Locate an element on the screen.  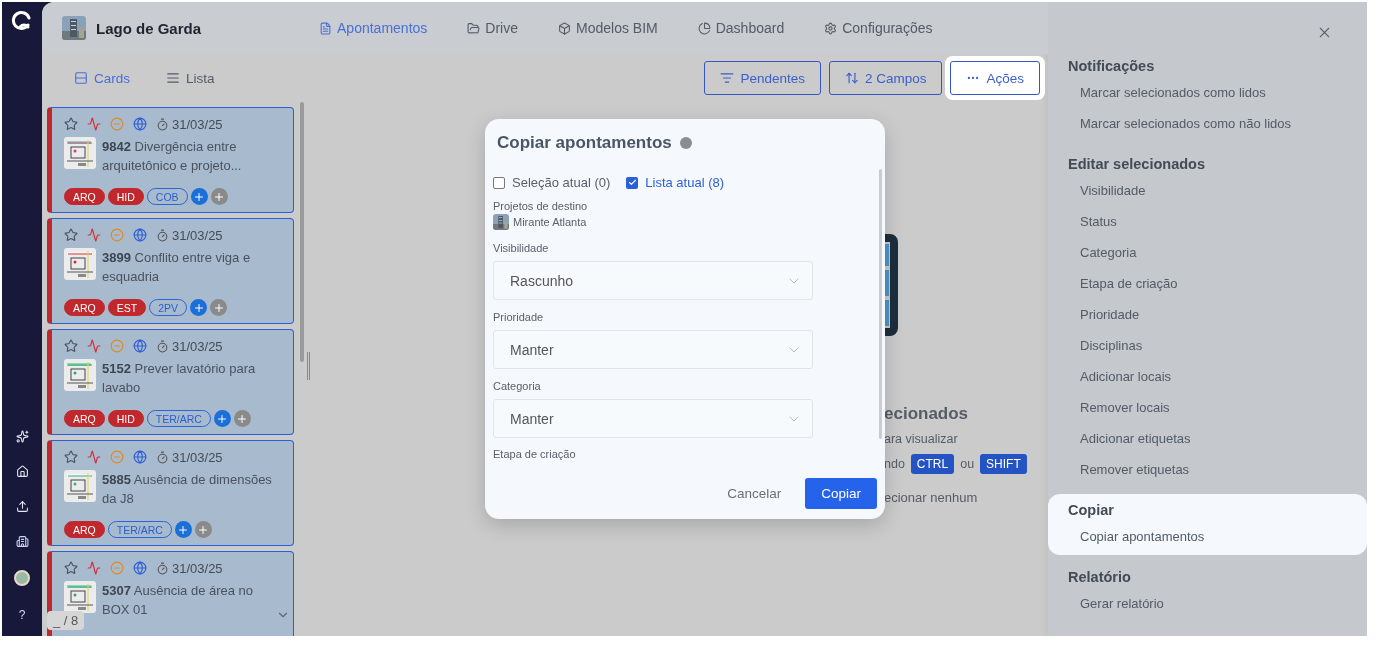
building-icon is located at coordinates (22, 541).